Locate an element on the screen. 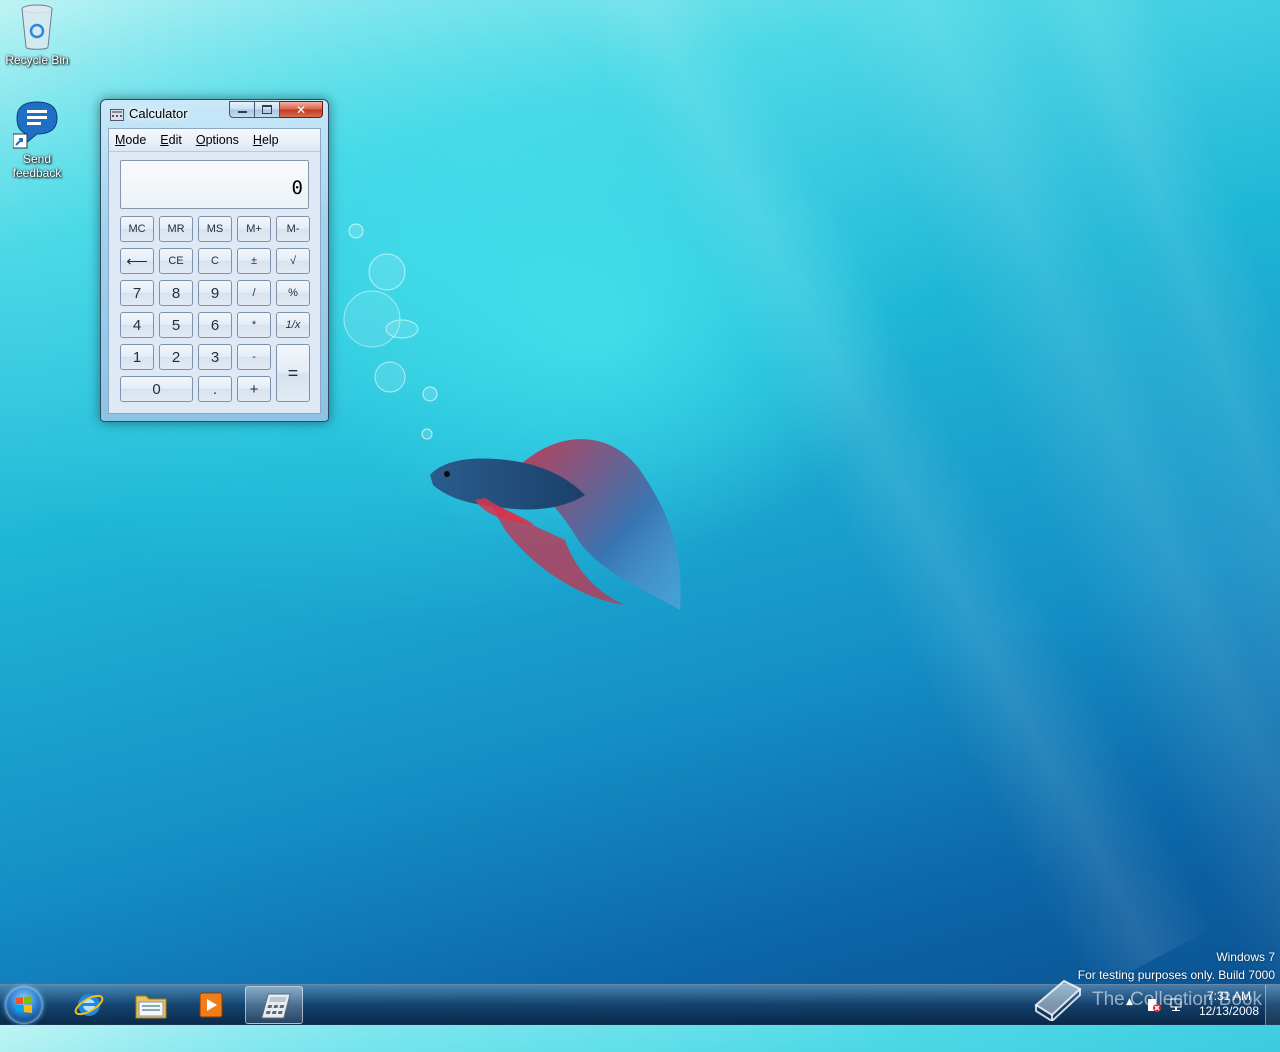  digit-3-button: 3 is located at coordinates (215, 357).